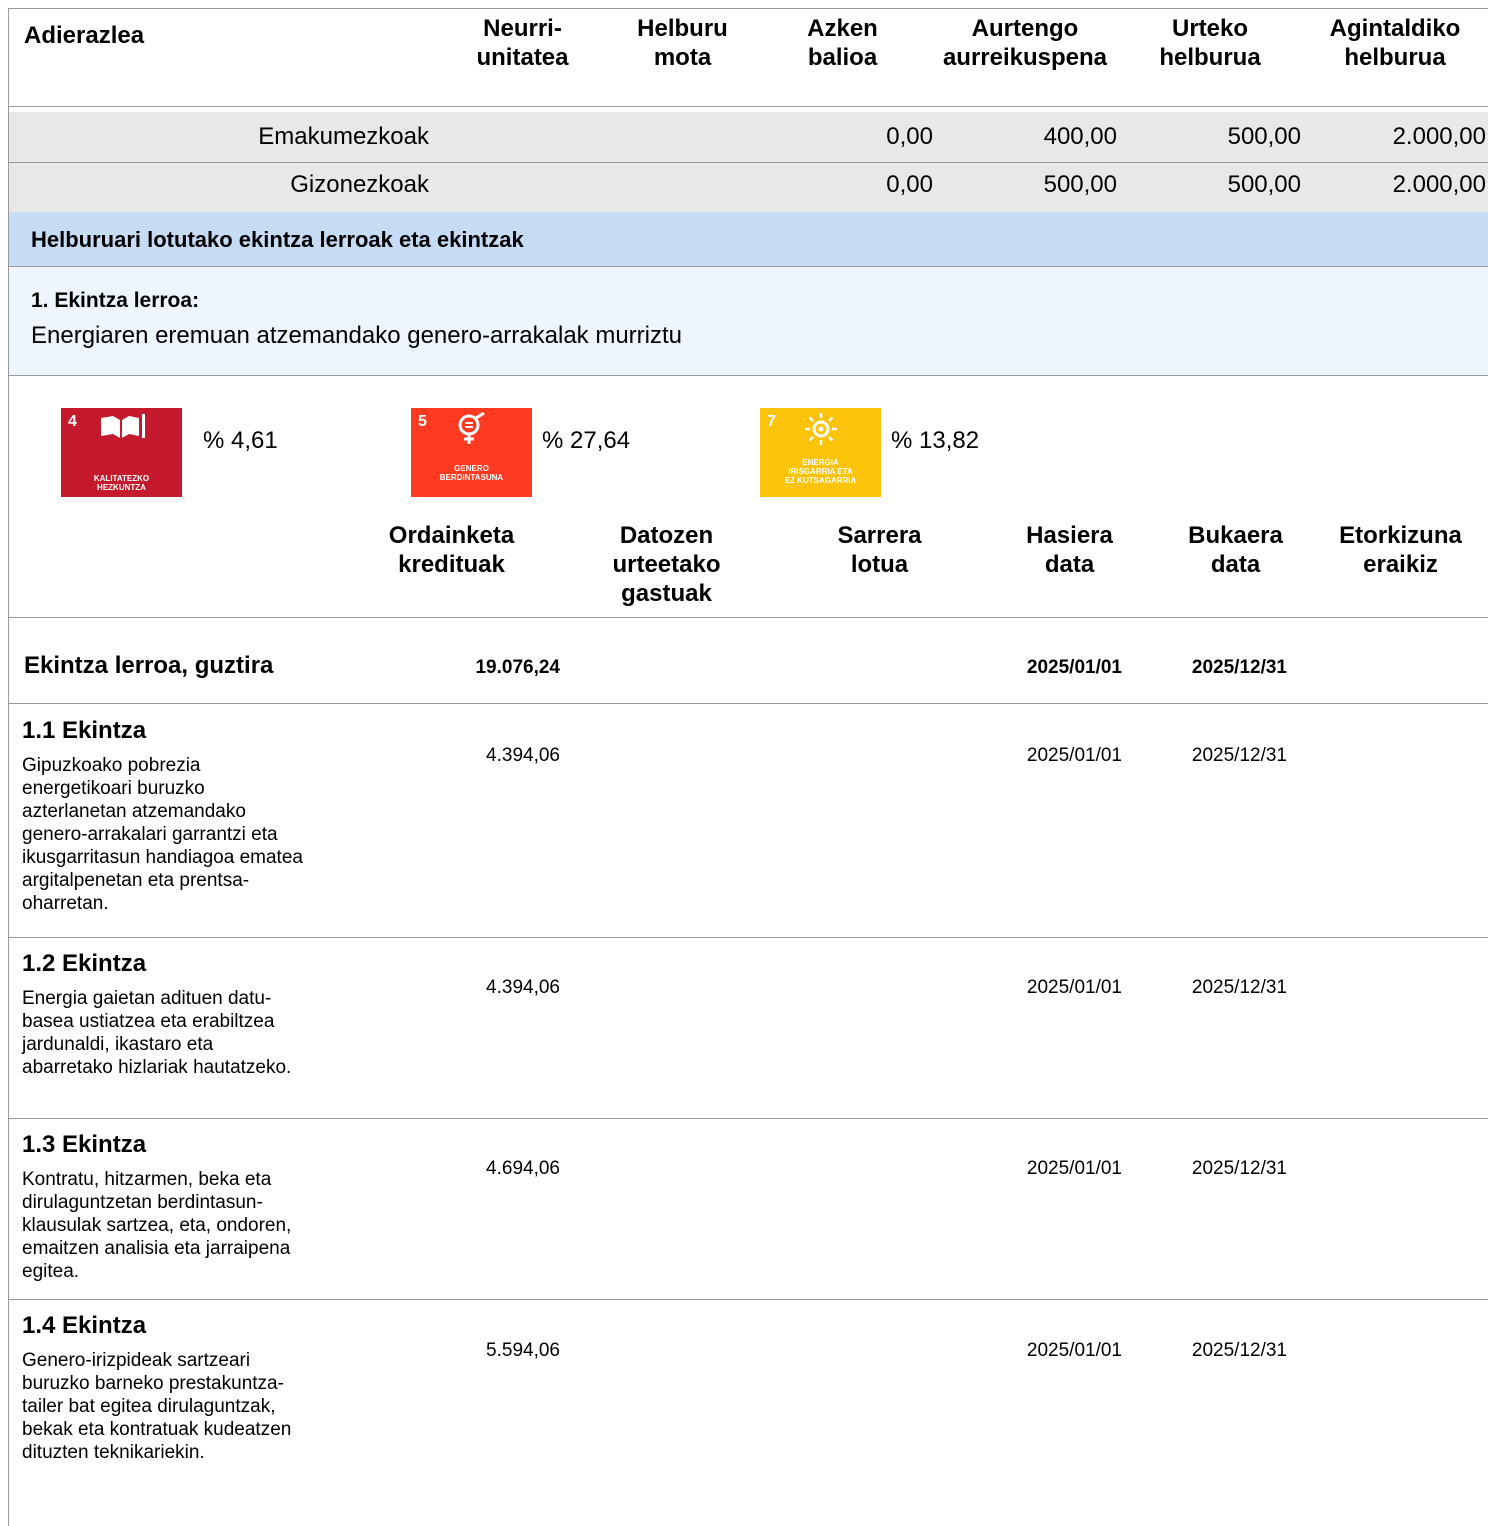 Image resolution: width=1488 pixels, height=1526 pixels. What do you see at coordinates (451, 550) in the screenshot?
I see `header-ordainketa-kredituak: Ordainketa kredituak` at bounding box center [451, 550].